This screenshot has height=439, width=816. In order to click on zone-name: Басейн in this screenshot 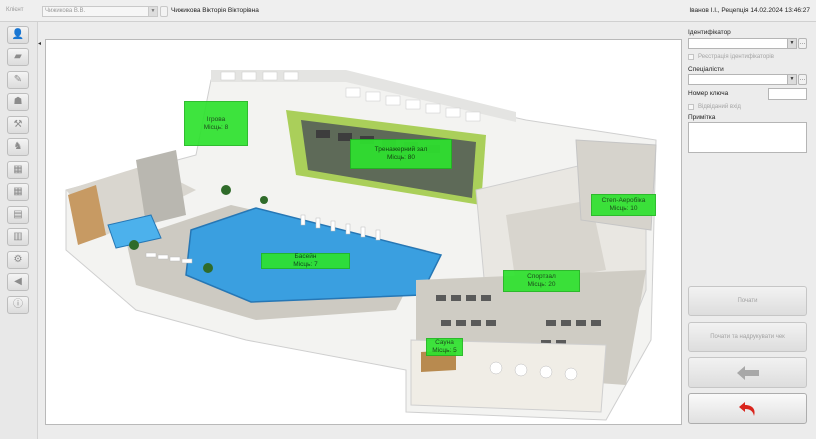, I will do `click(305, 256)`.